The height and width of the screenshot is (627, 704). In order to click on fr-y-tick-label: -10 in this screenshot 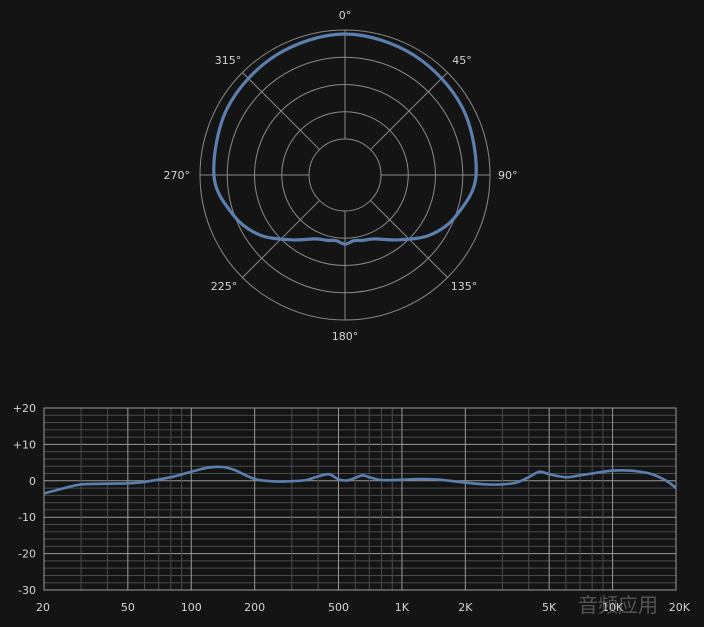, I will do `click(27, 517)`.